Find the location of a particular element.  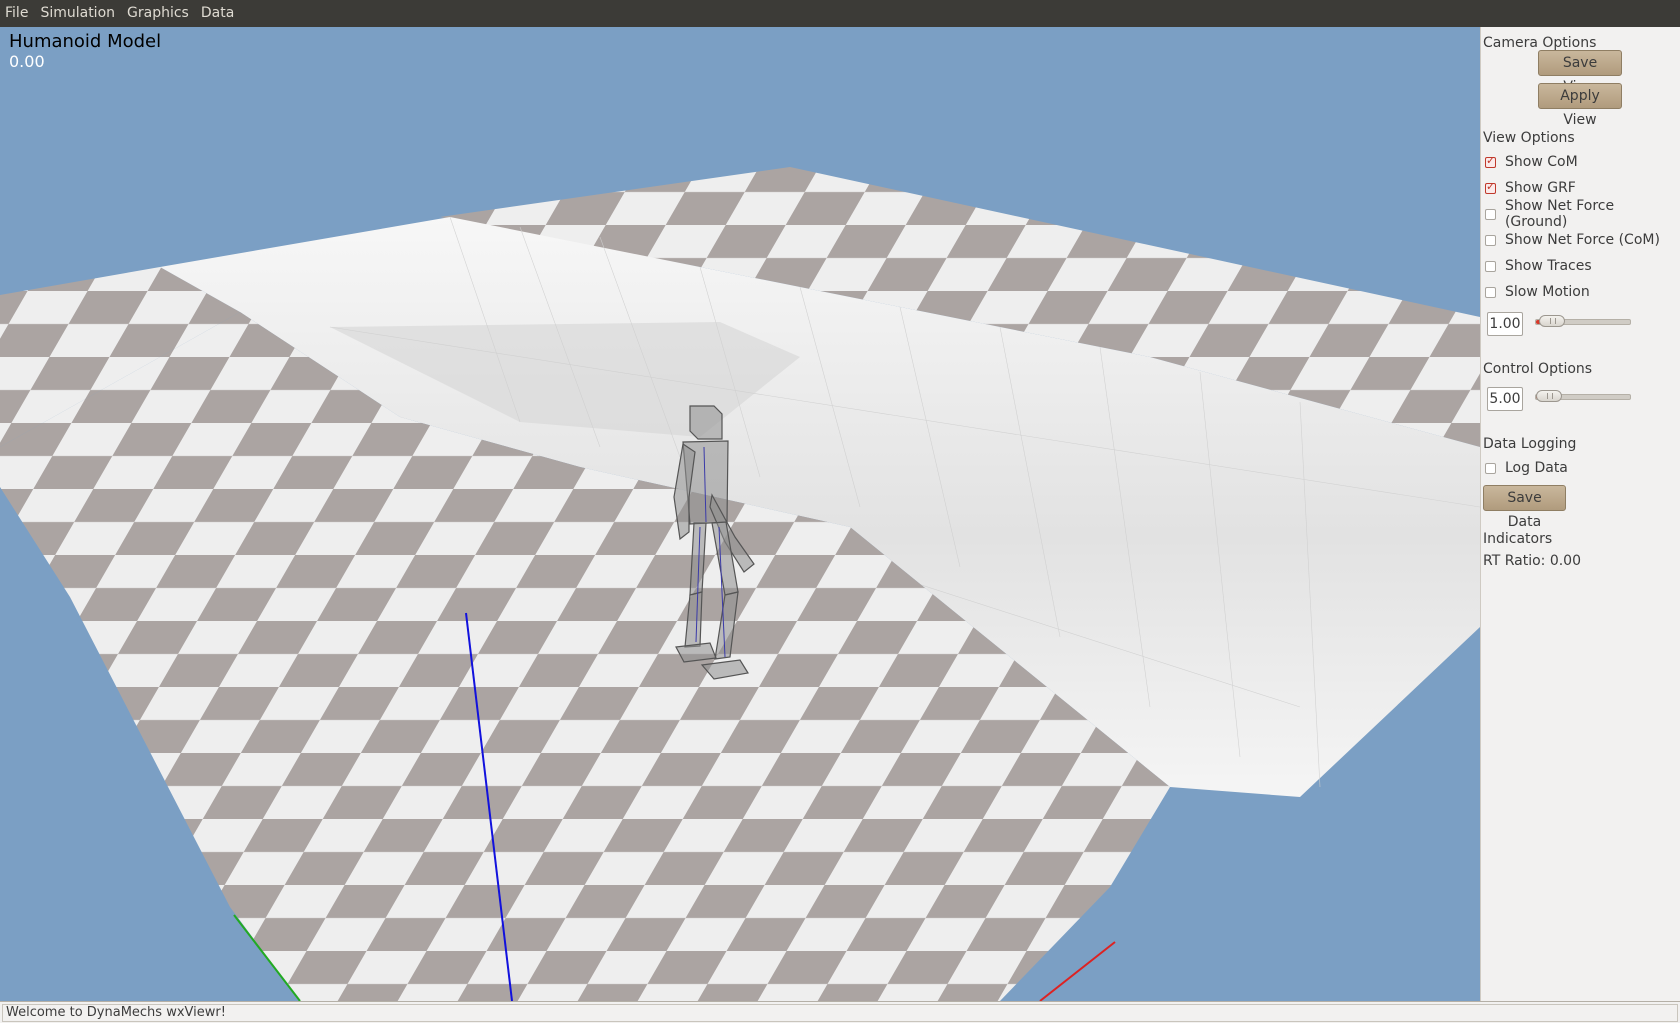

log-data-label: Log Data is located at coordinates (1536, 468).